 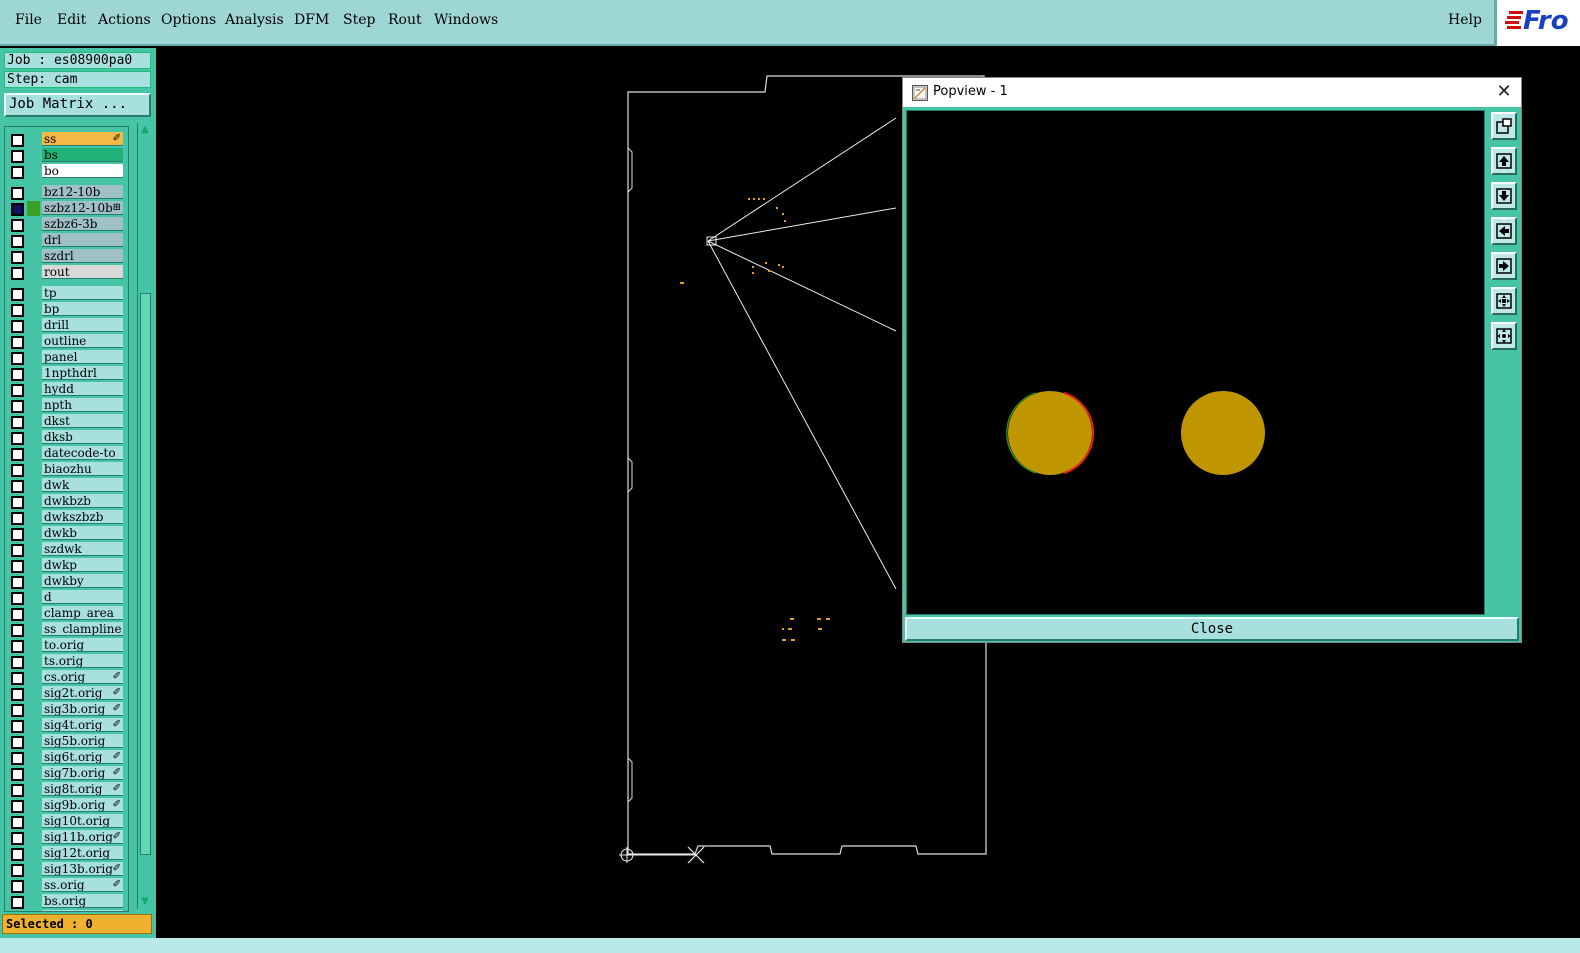 I want to click on layer-name: biaozhu, so click(x=82, y=469).